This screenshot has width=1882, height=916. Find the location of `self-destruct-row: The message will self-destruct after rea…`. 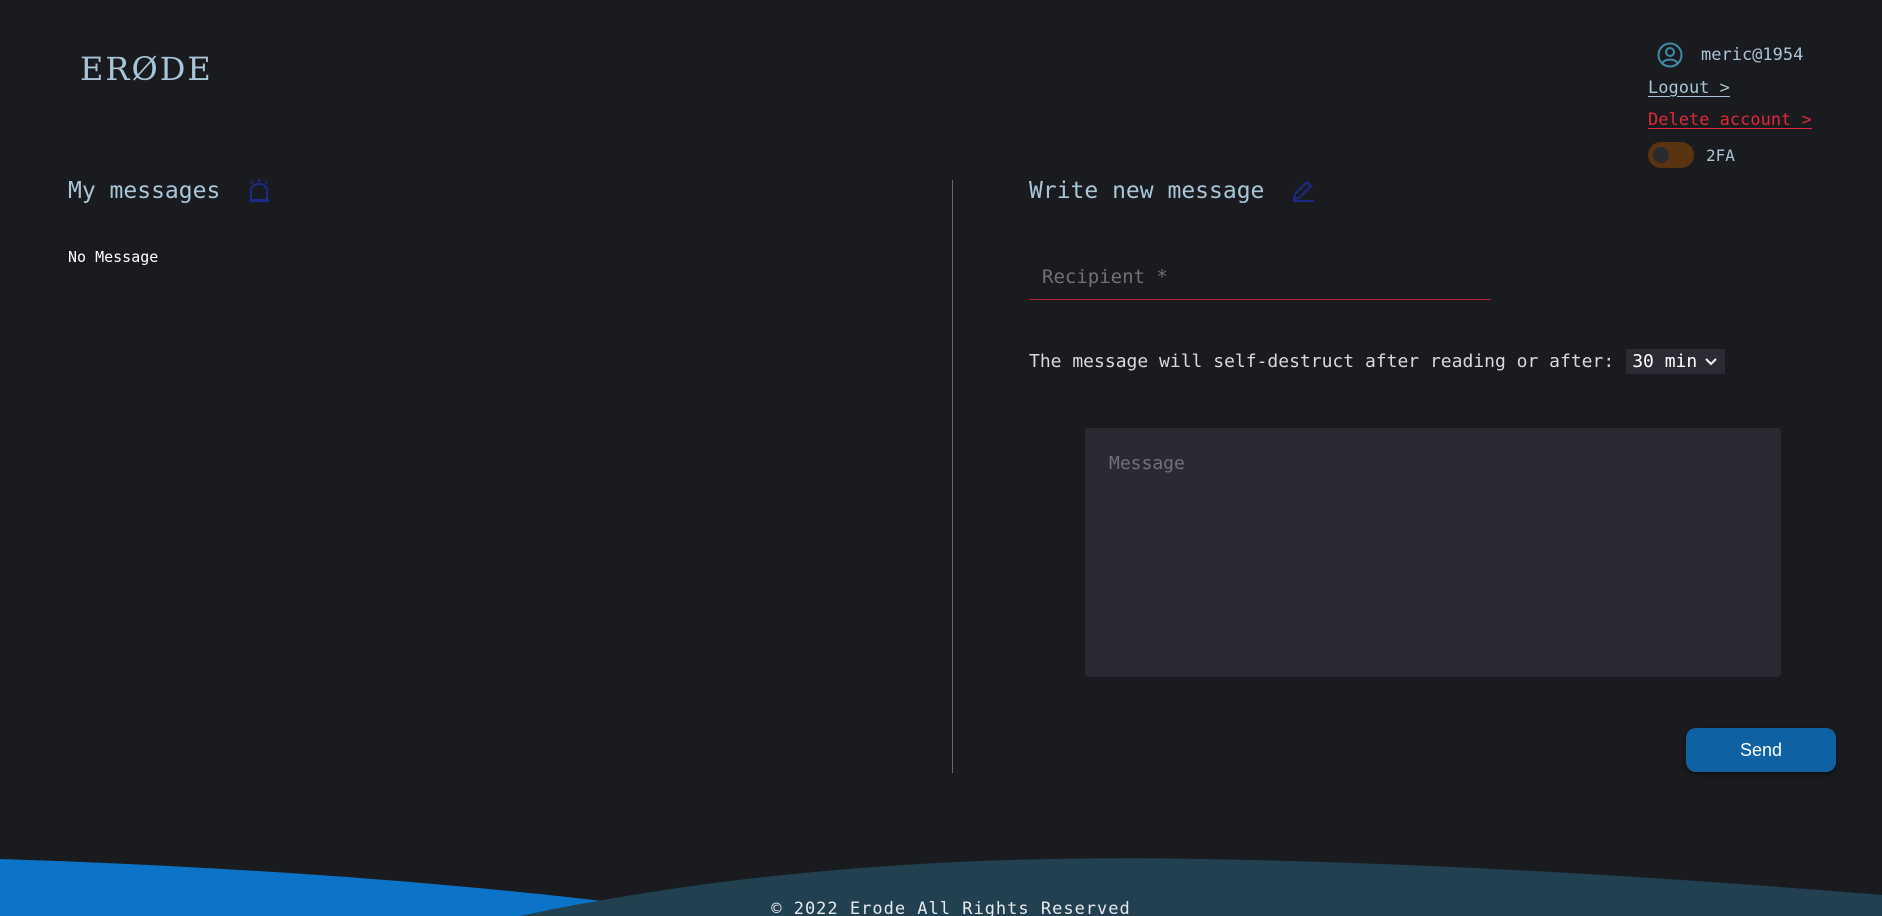

self-destruct-row: The message will self-destruct after rea… is located at coordinates (1377, 361).